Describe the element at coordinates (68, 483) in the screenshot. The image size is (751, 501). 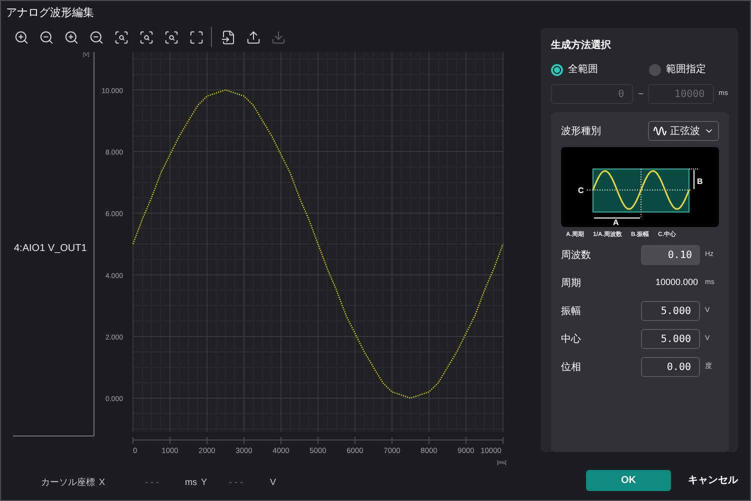
I see `cursor-label: カーソル座標` at that location.